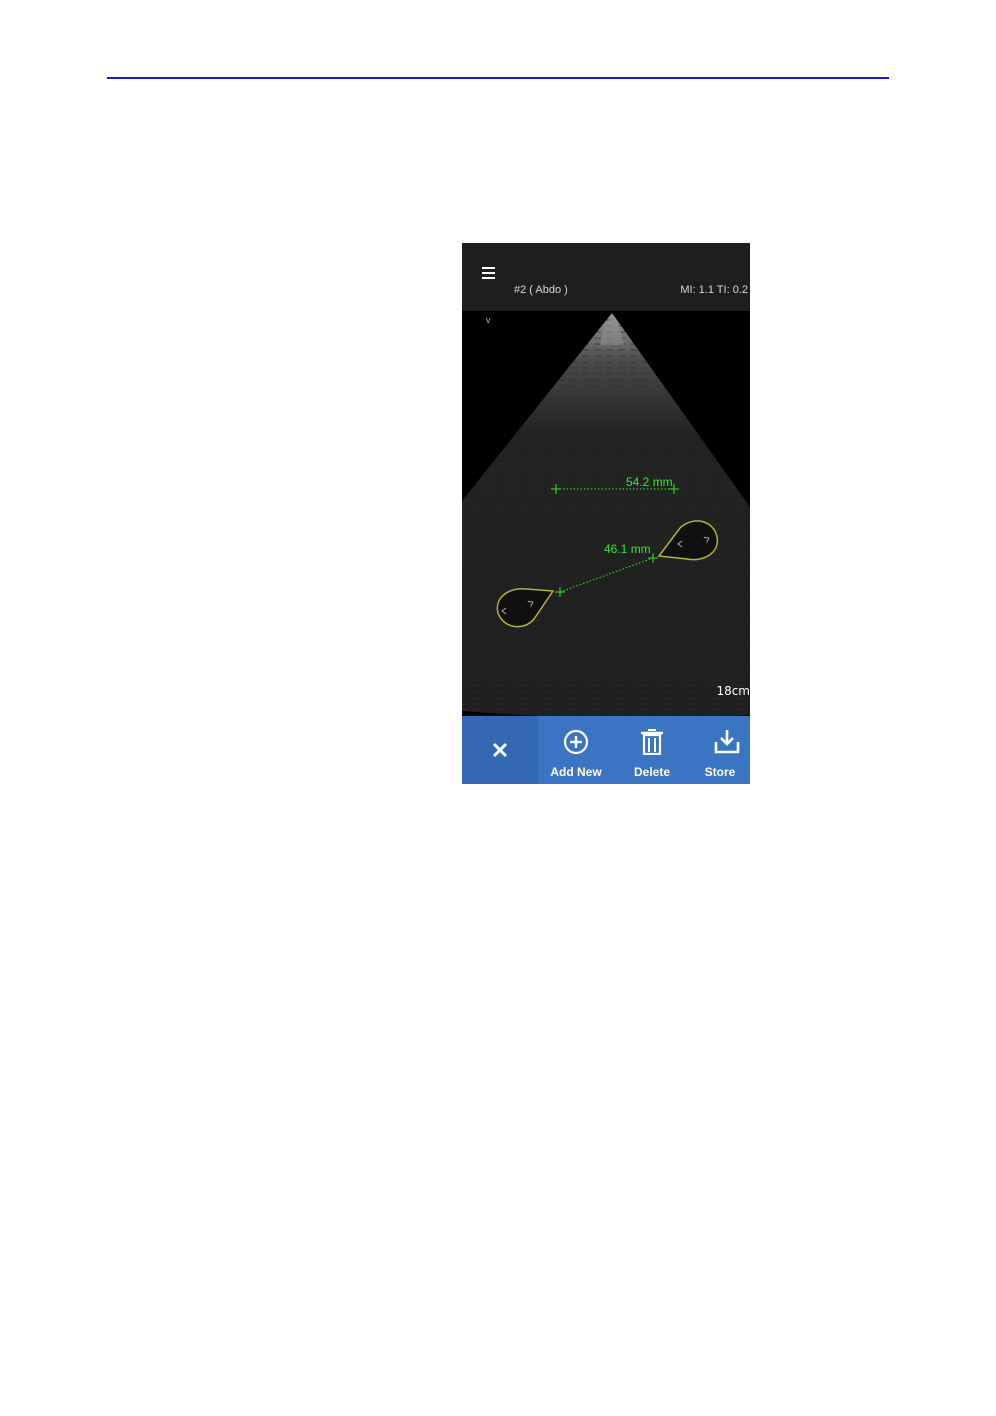 The image size is (996, 1416). I want to click on bottom-toolbar: Add New Delete Store, so click(606, 750).